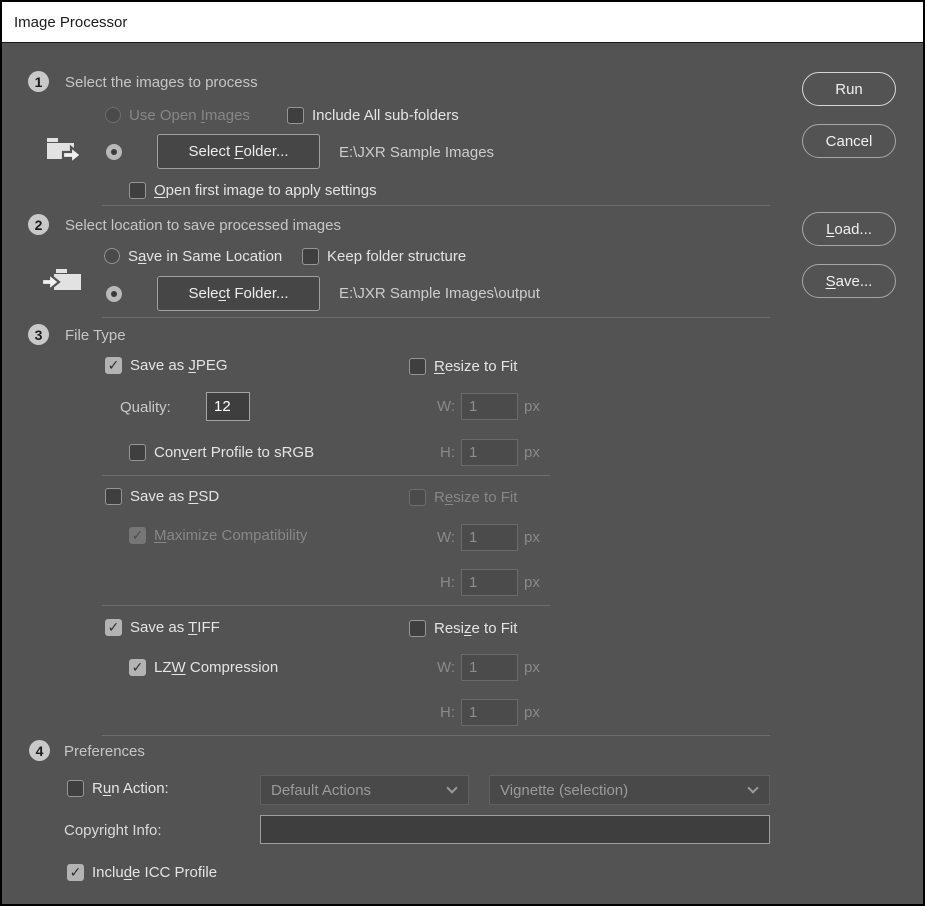  Describe the element at coordinates (417, 628) in the screenshot. I see `tiff-resize-checkbox` at that location.